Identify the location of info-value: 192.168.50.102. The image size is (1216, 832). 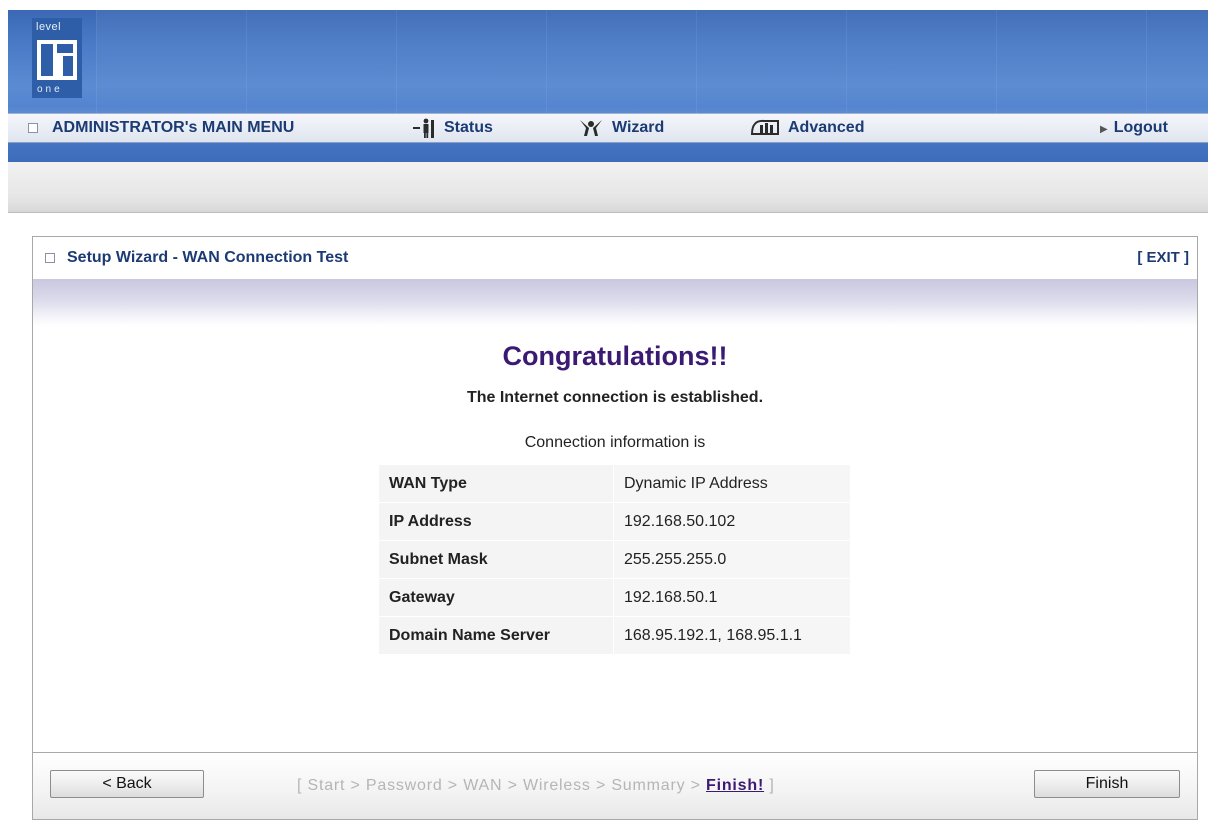
(732, 521).